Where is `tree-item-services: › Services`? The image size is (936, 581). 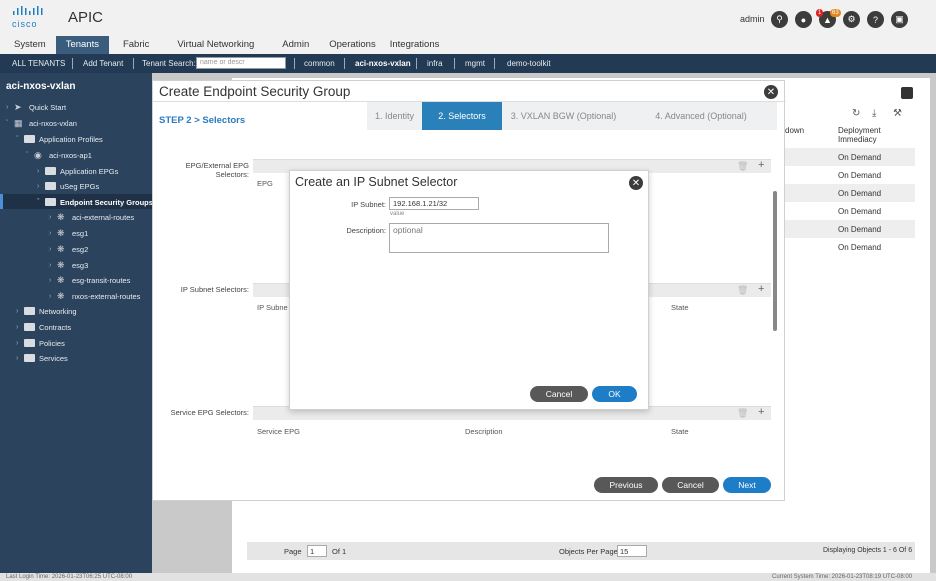
tree-item-services: › Services is located at coordinates (42, 358).